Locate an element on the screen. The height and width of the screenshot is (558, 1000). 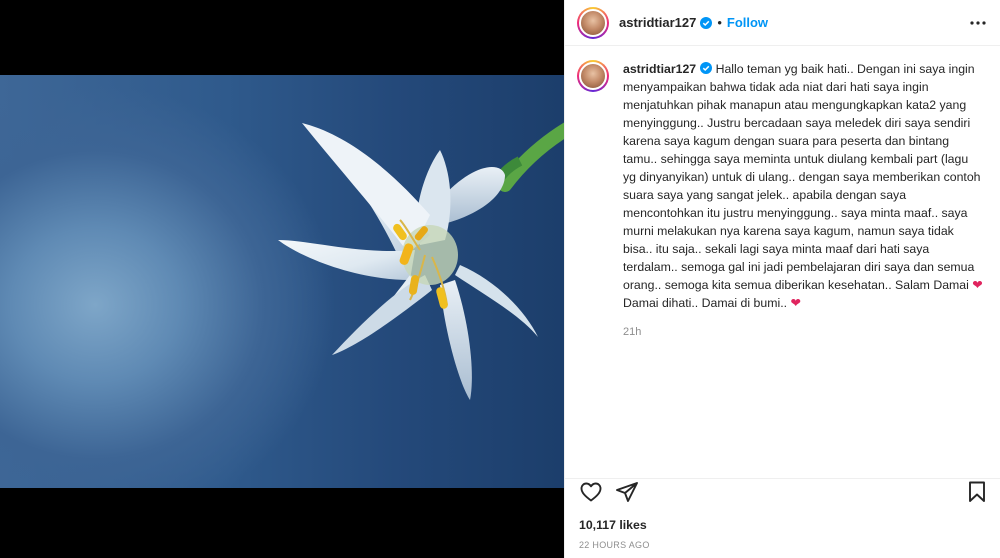
caption-timestamp: 21h is located at coordinates (803, 332).